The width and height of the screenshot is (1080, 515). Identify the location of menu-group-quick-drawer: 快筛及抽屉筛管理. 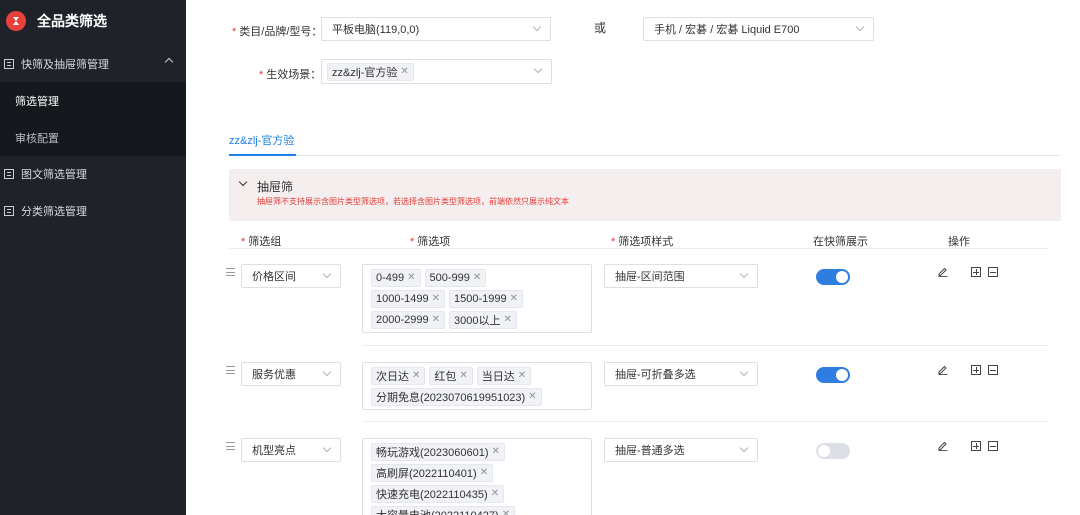
(93, 64).